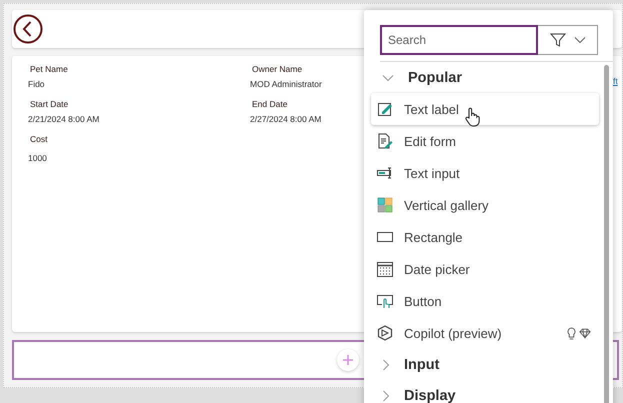 This screenshot has width=623, height=403. What do you see at coordinates (459, 40) in the screenshot?
I see `search-field: Search` at bounding box center [459, 40].